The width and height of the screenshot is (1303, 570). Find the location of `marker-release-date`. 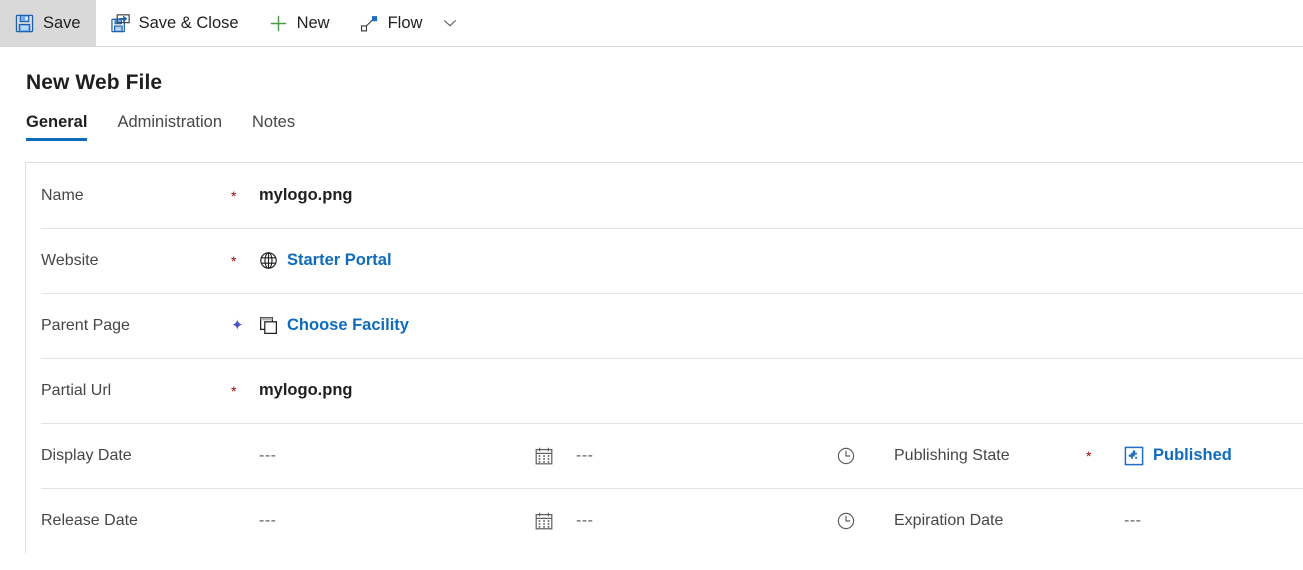

marker-release-date is located at coordinates (245, 520).